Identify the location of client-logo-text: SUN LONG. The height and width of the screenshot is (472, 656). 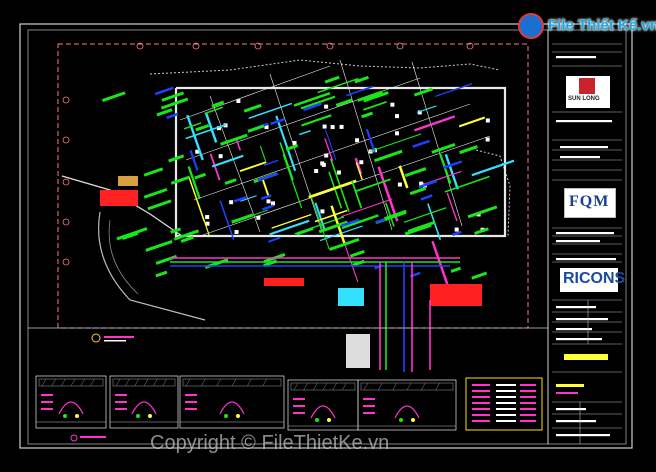
(584, 99).